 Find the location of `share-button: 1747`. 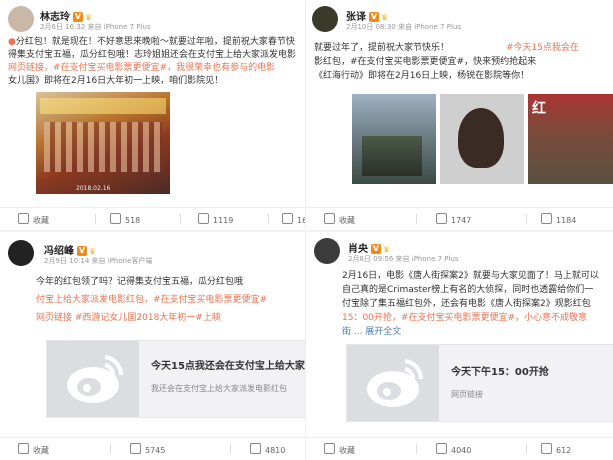

share-button: 1747 is located at coordinates (453, 219).